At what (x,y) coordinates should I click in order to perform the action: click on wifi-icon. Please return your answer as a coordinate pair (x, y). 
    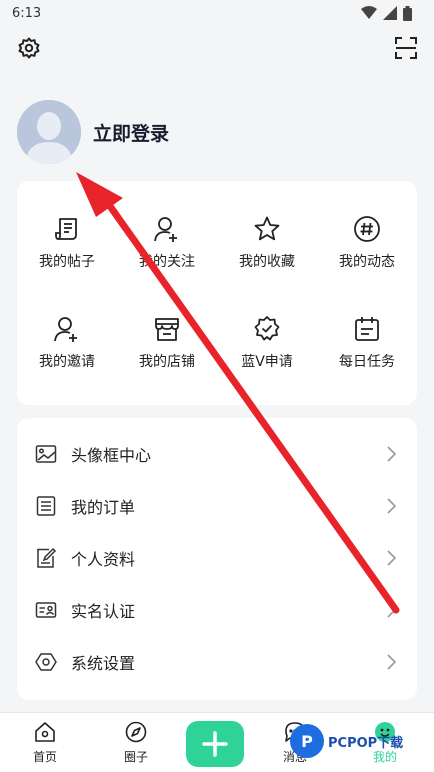
    Looking at the image, I should click on (369, 12).